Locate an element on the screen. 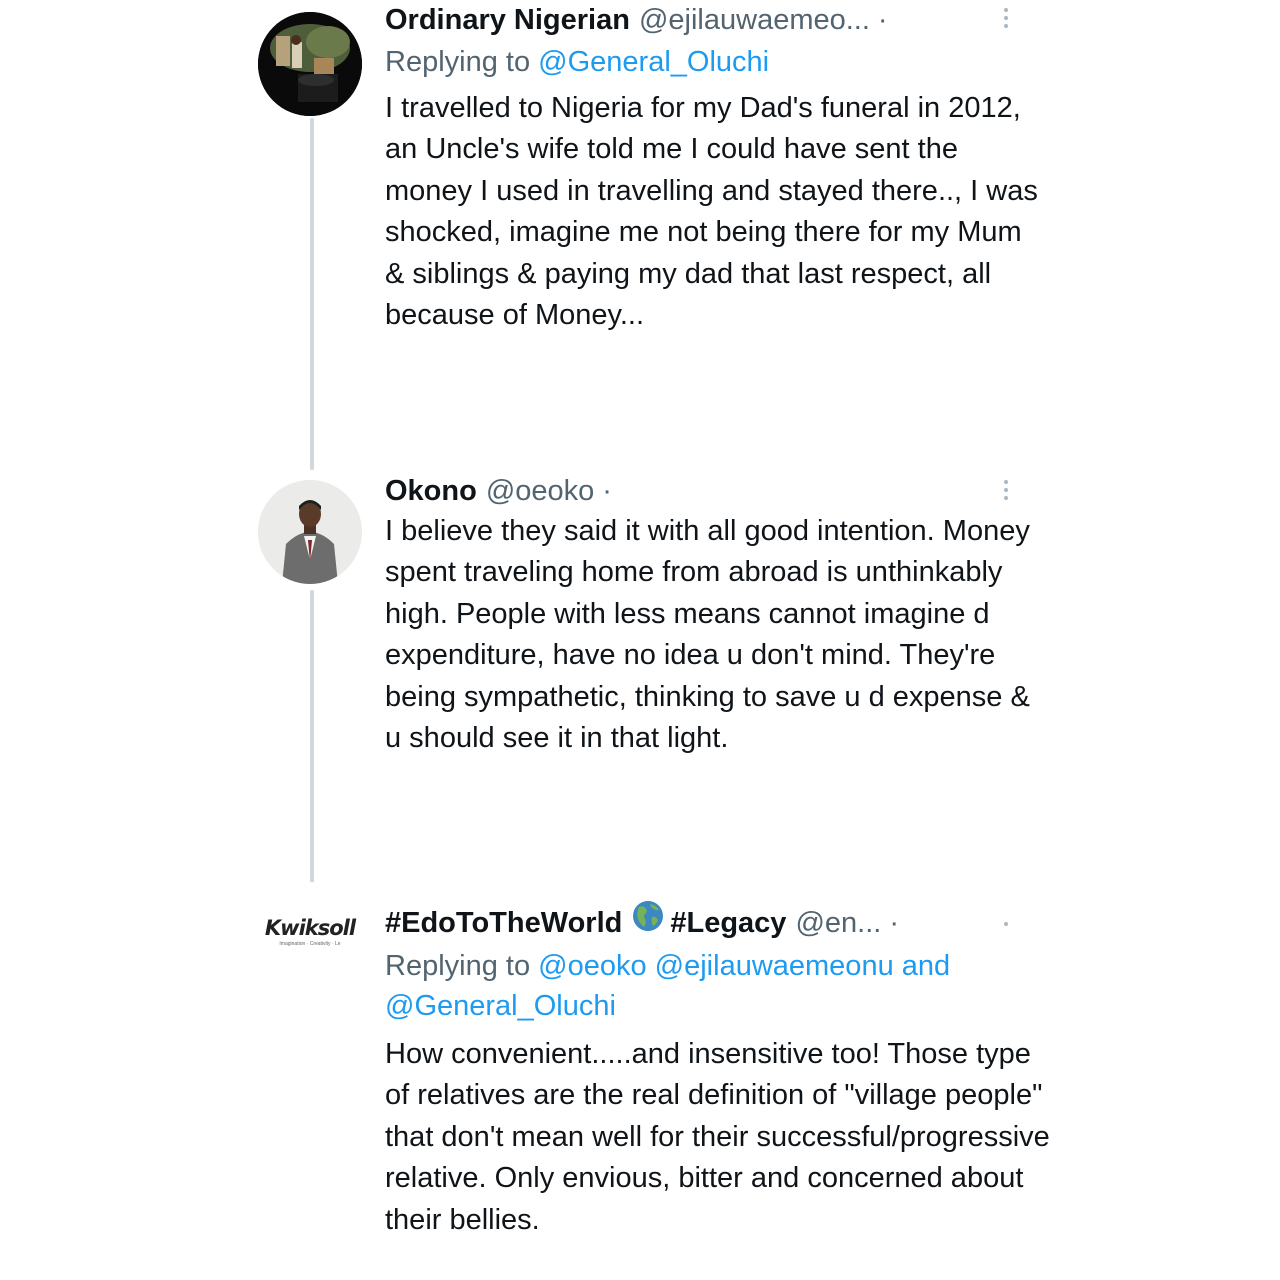 The width and height of the screenshot is (1280, 1280). display-name: #EdoToTheWorld is located at coordinates (503, 923).